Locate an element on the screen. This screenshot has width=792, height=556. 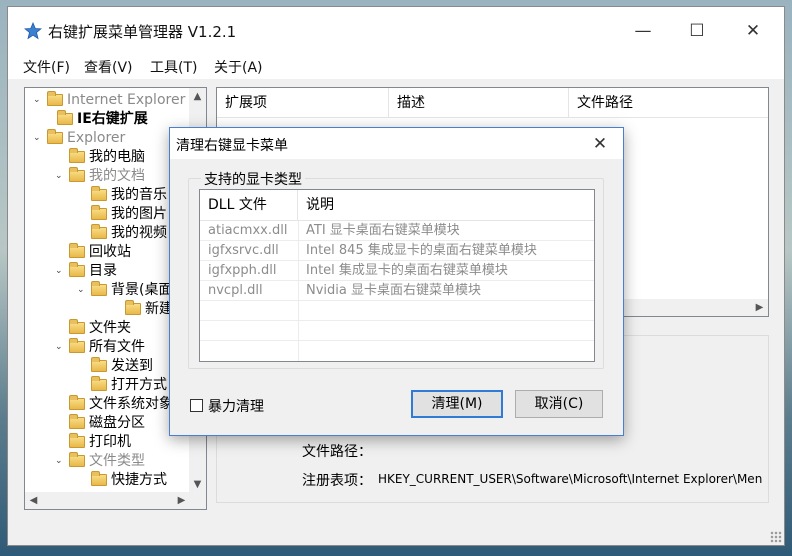
tree-item-my-pictures: 我的图片 is located at coordinates (128, 214).